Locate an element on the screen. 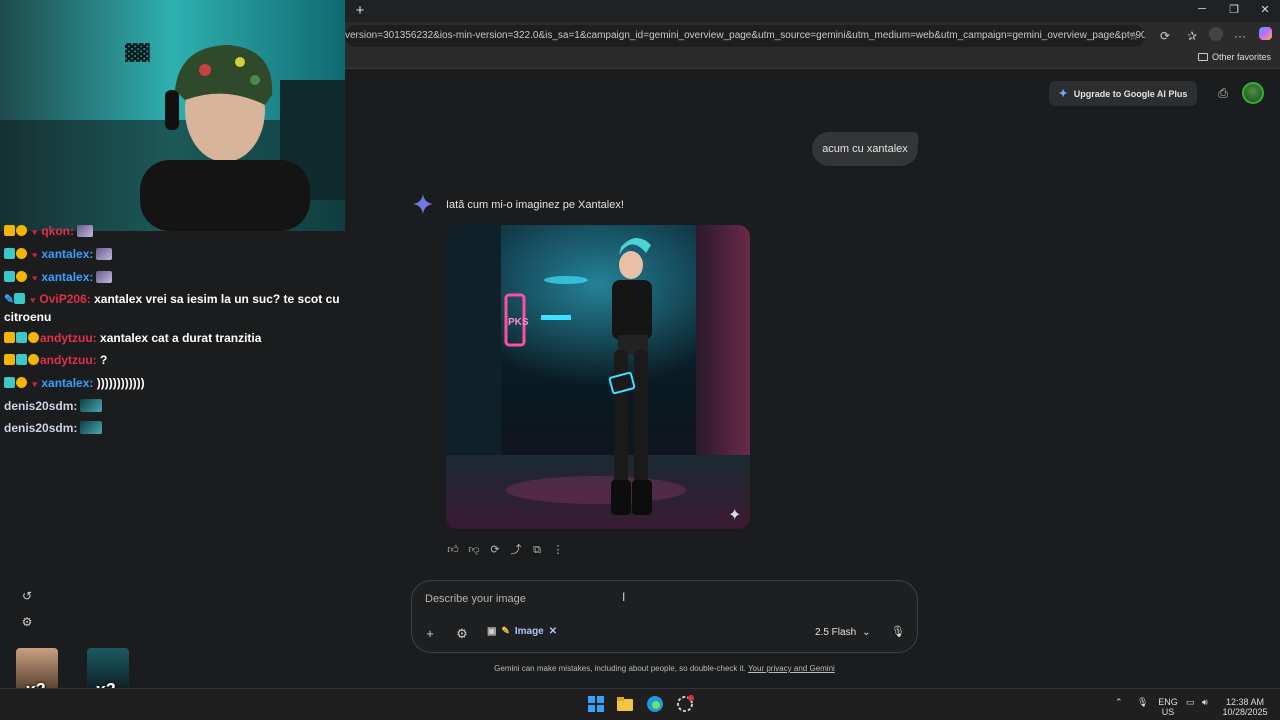  network-icon: ▭ is located at coordinates (1190, 702).